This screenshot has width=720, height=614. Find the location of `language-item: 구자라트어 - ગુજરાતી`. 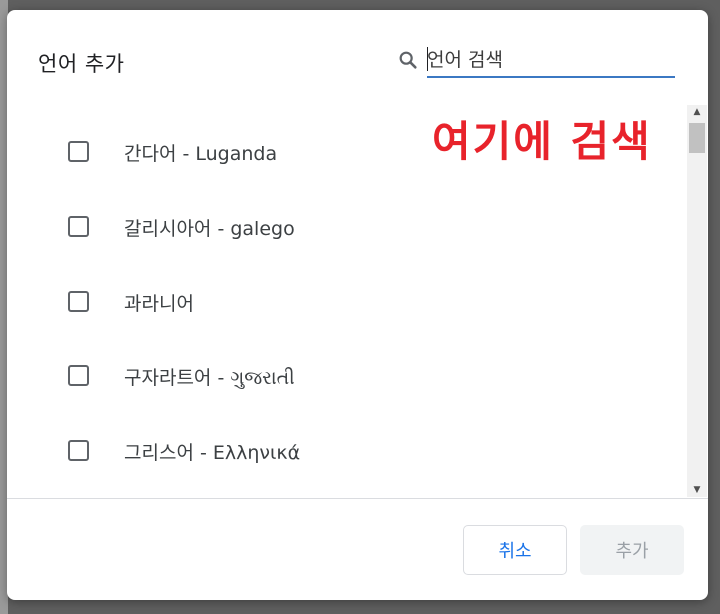

language-item: 구자라트어 - ગુજરાતી is located at coordinates (347, 377).